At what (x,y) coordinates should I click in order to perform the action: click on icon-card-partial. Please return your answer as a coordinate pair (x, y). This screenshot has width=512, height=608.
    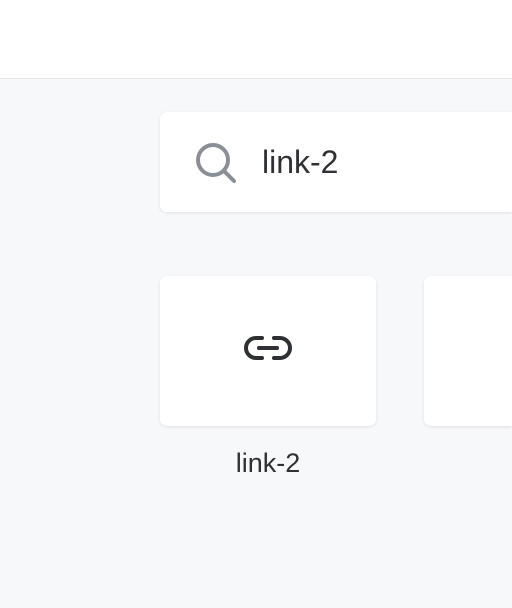
    Looking at the image, I should click on (468, 351).